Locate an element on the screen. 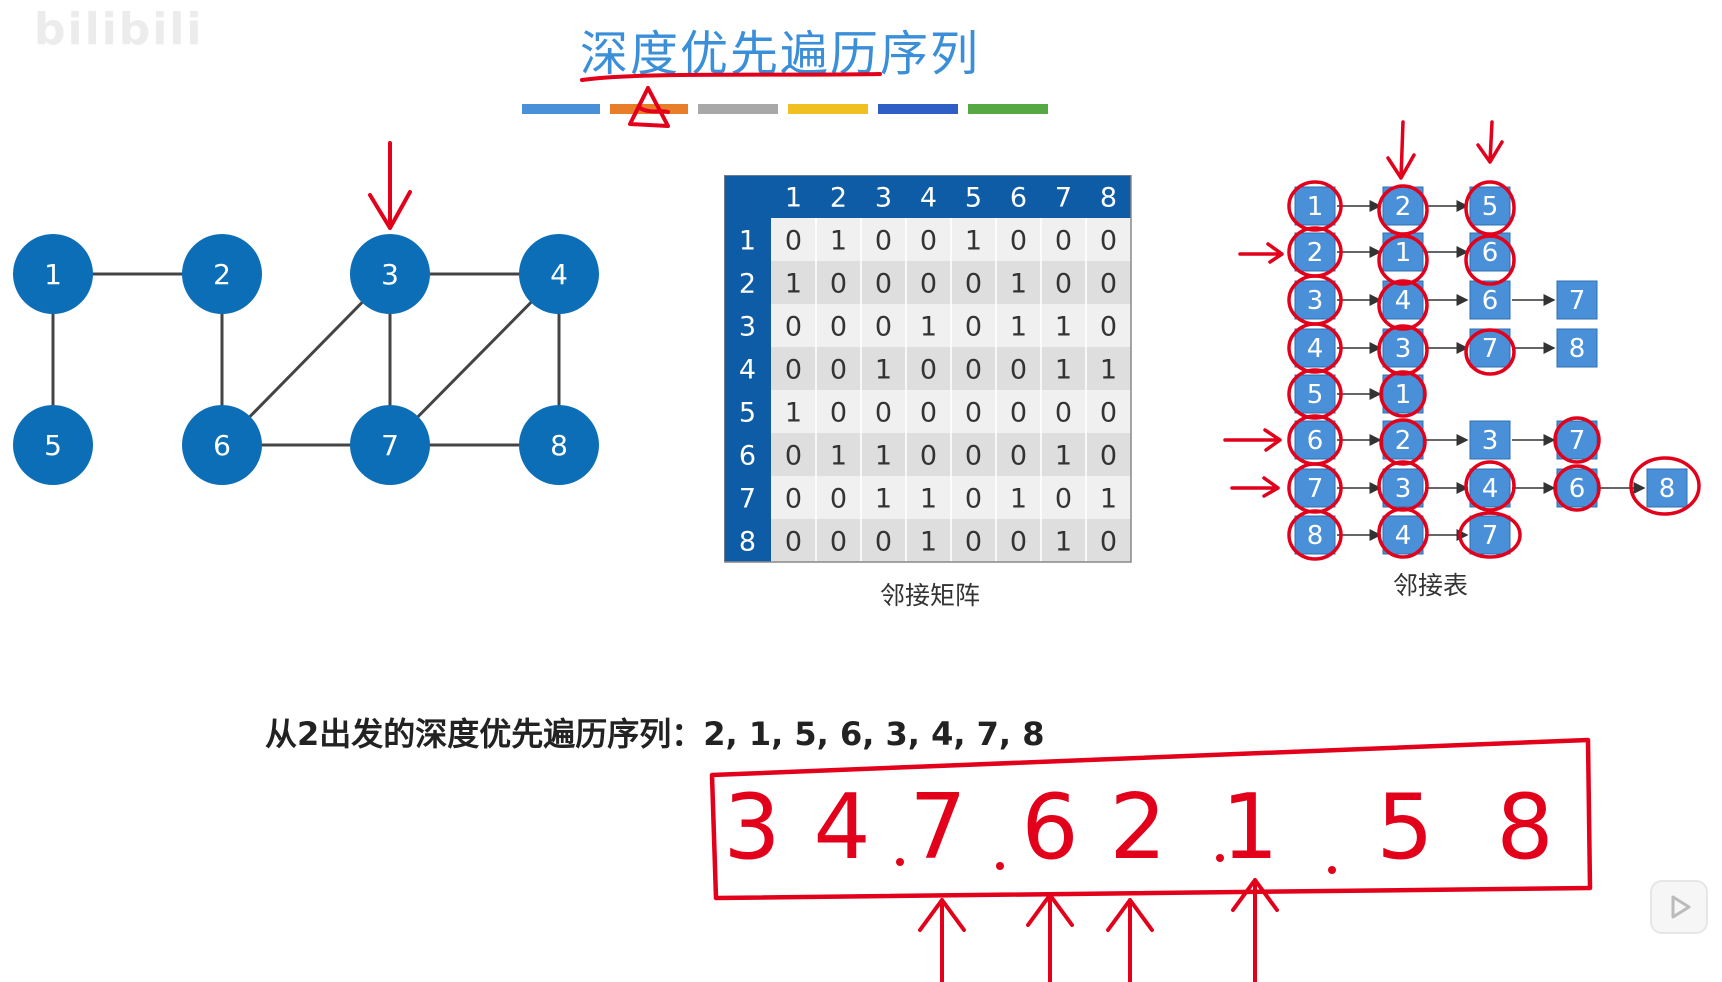 The height and width of the screenshot is (982, 1722). play-button is located at coordinates (1679, 907).